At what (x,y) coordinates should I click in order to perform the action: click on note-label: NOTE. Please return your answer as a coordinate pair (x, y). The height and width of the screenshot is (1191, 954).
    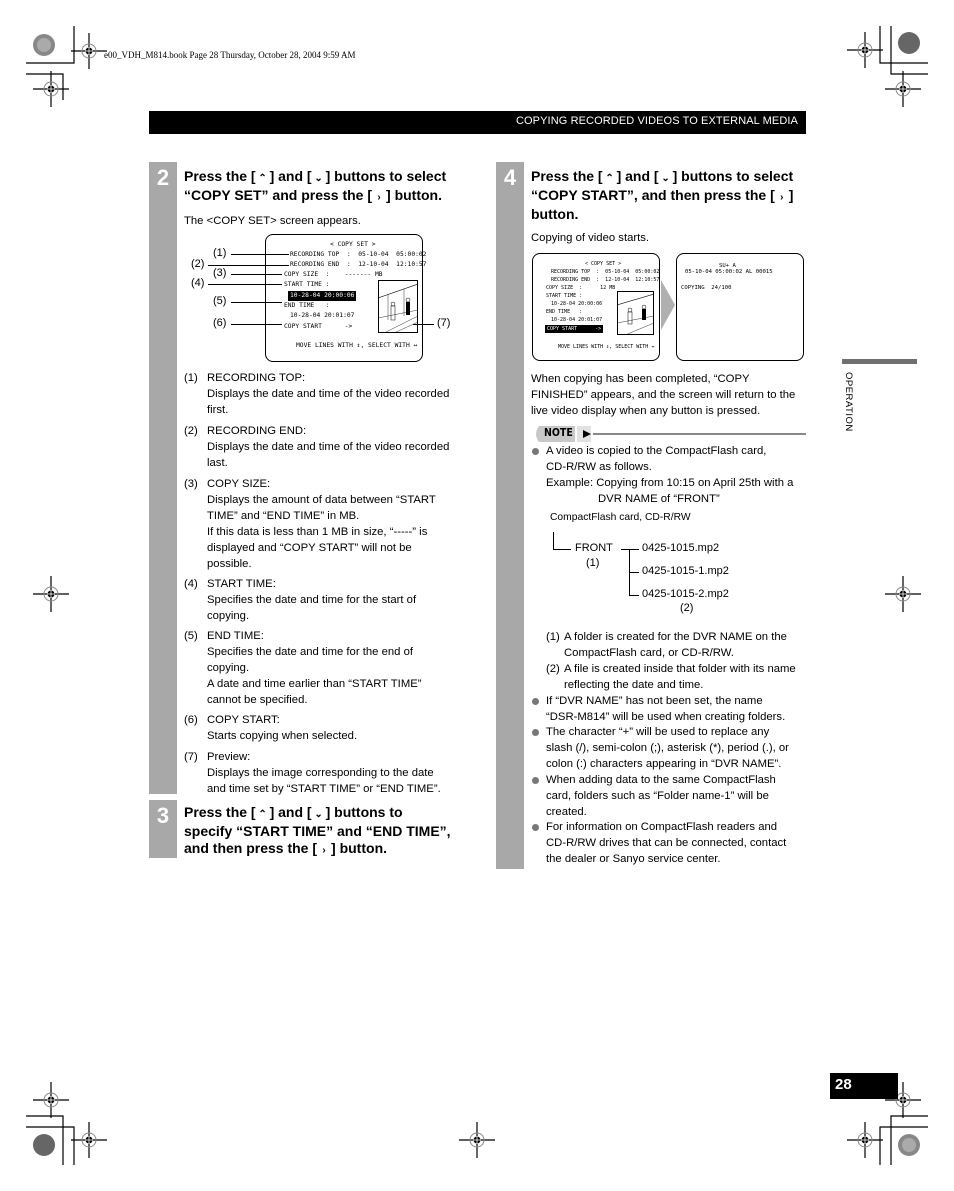
    Looking at the image, I should click on (558, 433).